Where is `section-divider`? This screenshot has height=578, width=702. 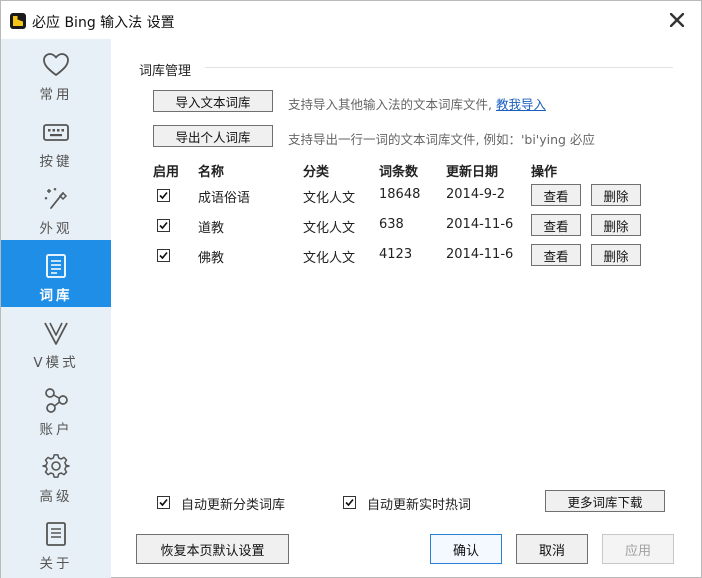
section-divider is located at coordinates (439, 67).